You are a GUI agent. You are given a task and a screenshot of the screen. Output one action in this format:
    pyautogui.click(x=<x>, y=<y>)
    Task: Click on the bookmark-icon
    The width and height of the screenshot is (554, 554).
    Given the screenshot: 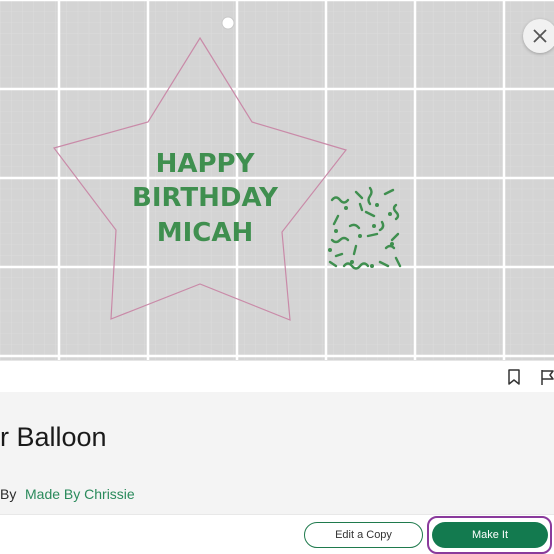 What is the action you would take?
    pyautogui.click(x=514, y=377)
    